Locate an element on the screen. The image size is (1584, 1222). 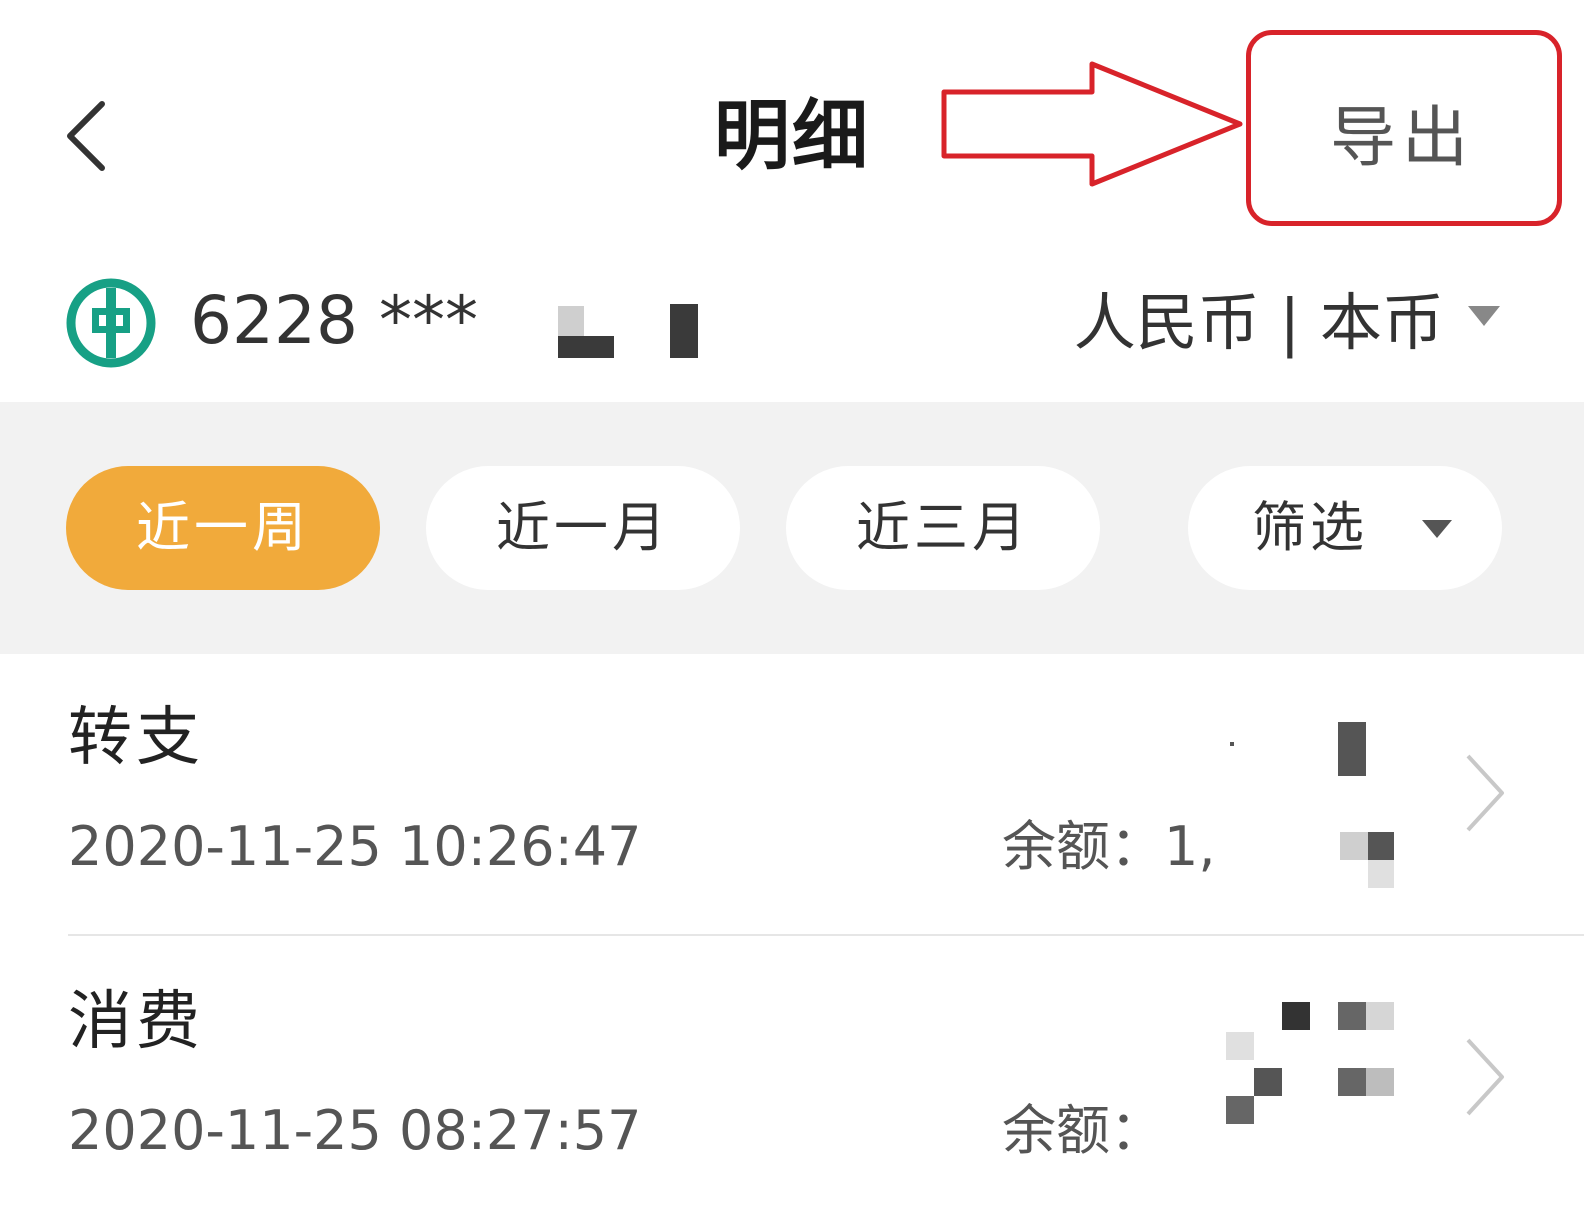
filter-chip-three-months: 近三月 is located at coordinates (943, 528).